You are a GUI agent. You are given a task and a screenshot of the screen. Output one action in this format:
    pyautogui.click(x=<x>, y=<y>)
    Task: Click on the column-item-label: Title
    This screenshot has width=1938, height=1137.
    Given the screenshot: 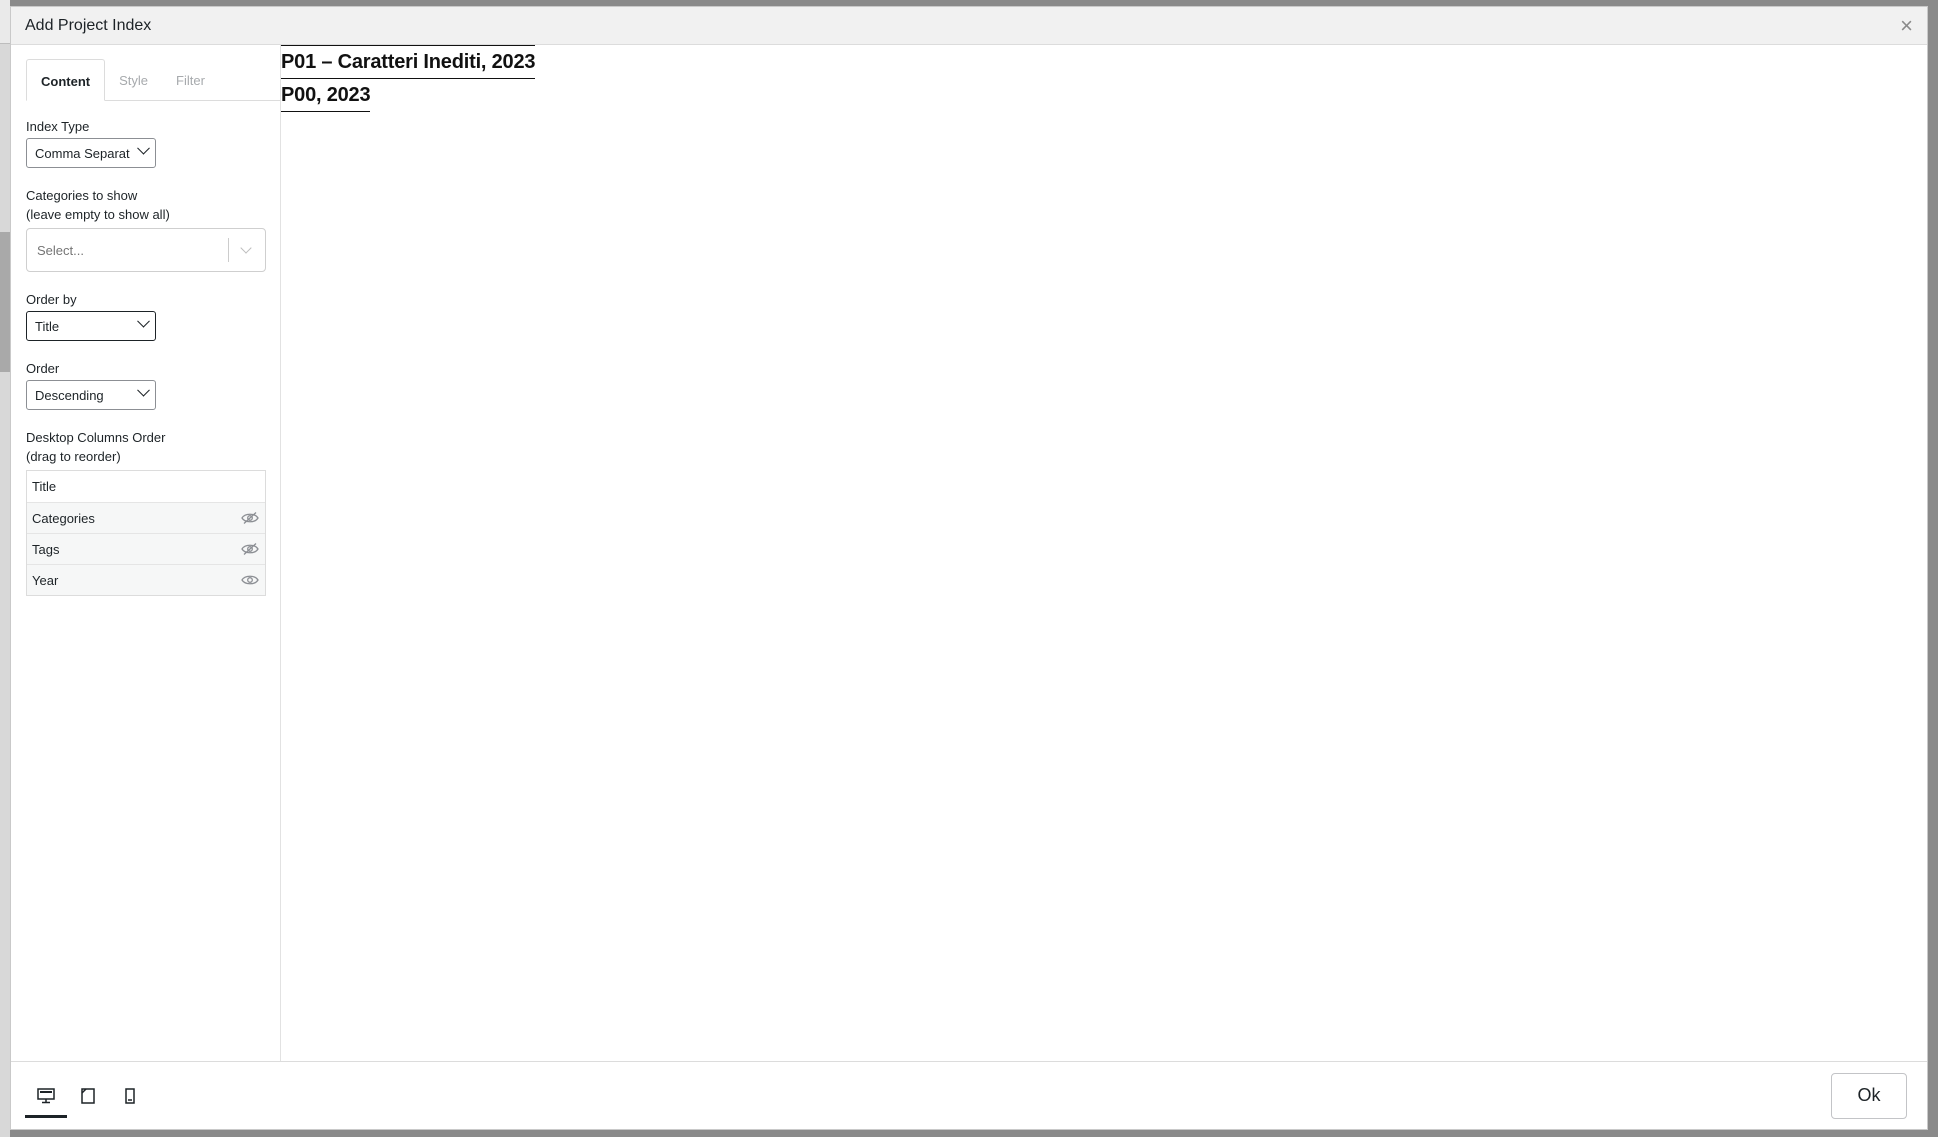 What is the action you would take?
    pyautogui.click(x=44, y=486)
    